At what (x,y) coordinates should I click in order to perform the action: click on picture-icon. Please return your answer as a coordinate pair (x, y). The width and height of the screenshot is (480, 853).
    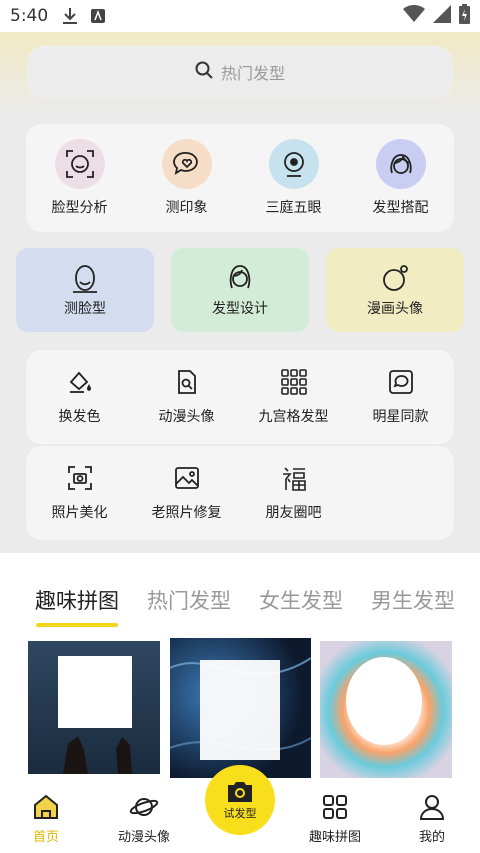
    Looking at the image, I should click on (186, 478).